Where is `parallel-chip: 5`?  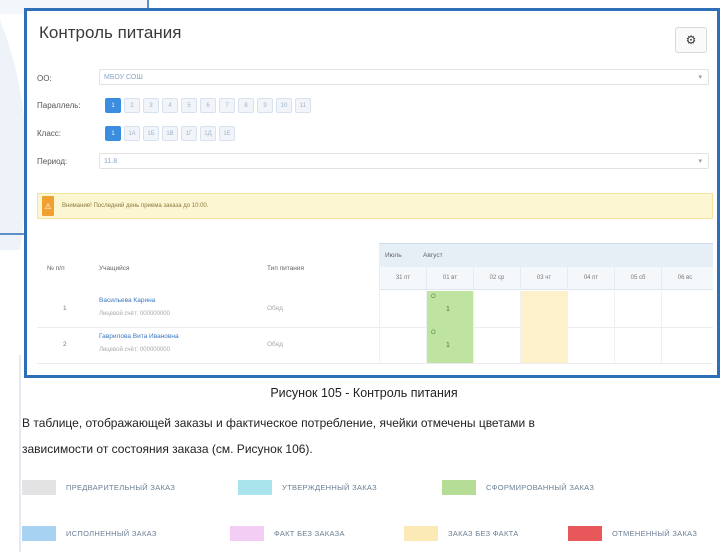
parallel-chip: 5 is located at coordinates (189, 105).